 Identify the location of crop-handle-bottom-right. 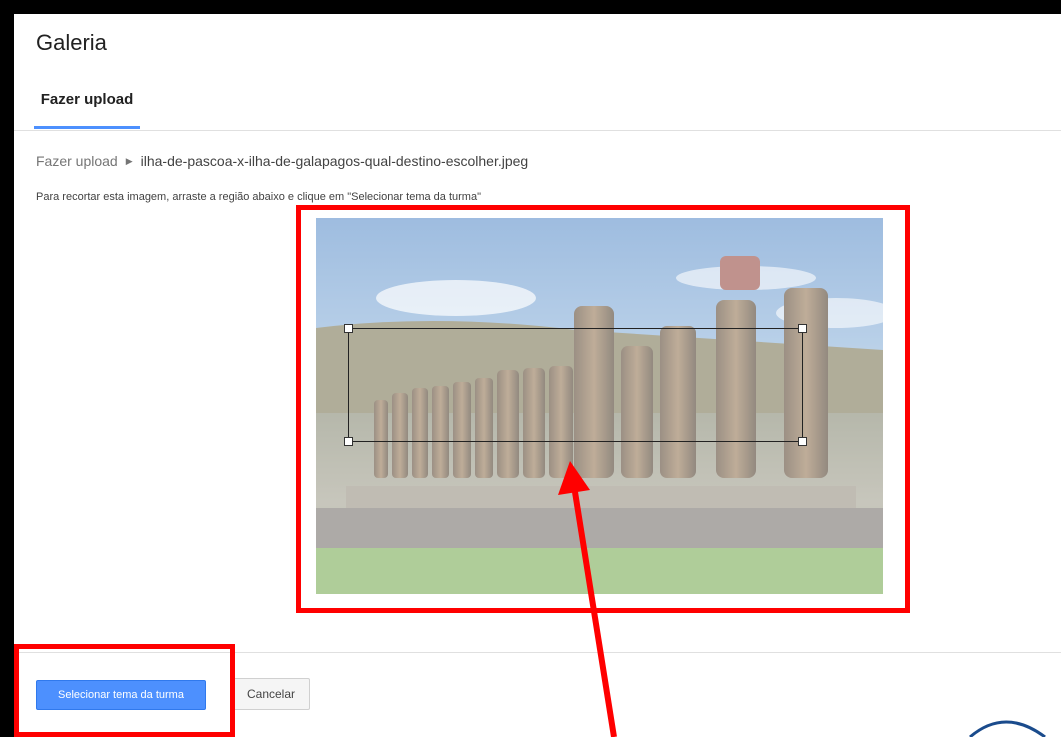
(802, 441).